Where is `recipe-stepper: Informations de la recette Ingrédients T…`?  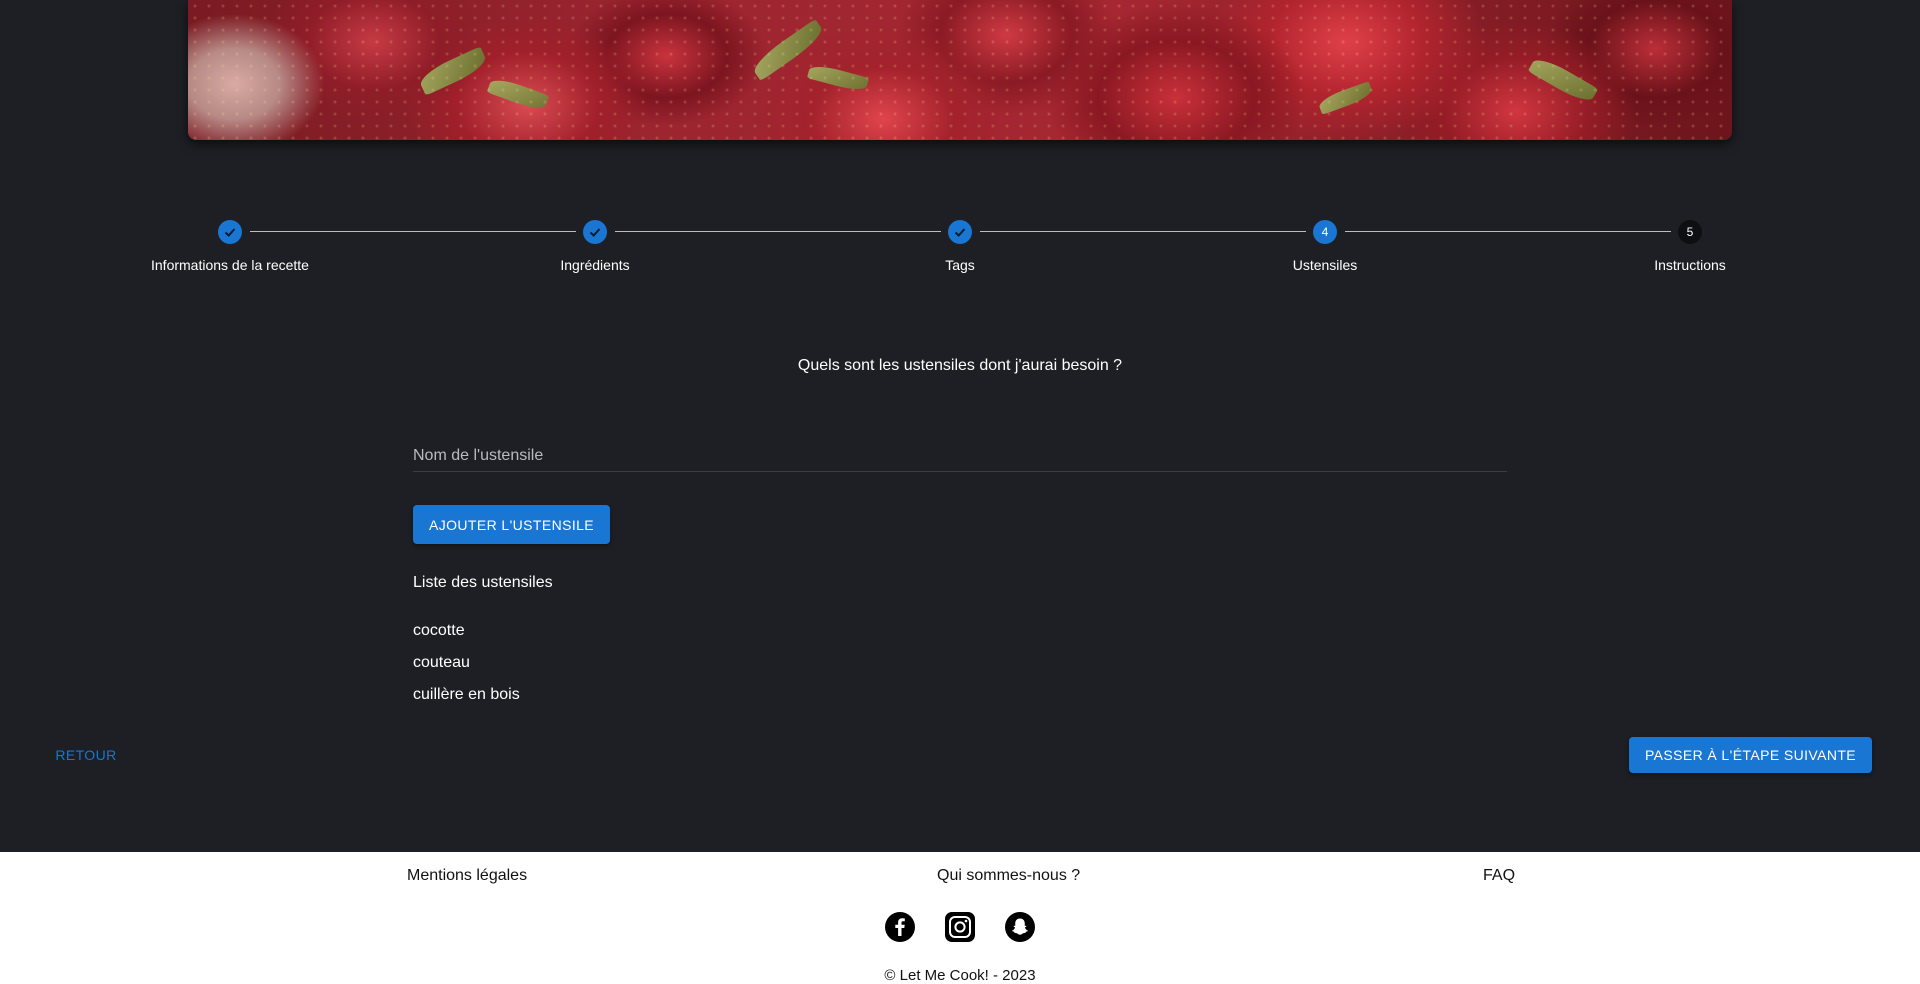 recipe-stepper: Informations de la recette Ingrédients T… is located at coordinates (960, 253).